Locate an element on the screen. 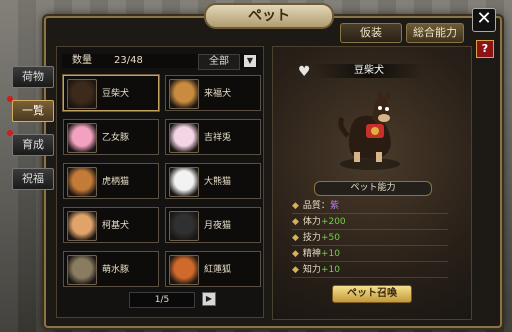 This screenshot has height=332, width=512. pet-cell: 萌水豚 is located at coordinates (111, 269).